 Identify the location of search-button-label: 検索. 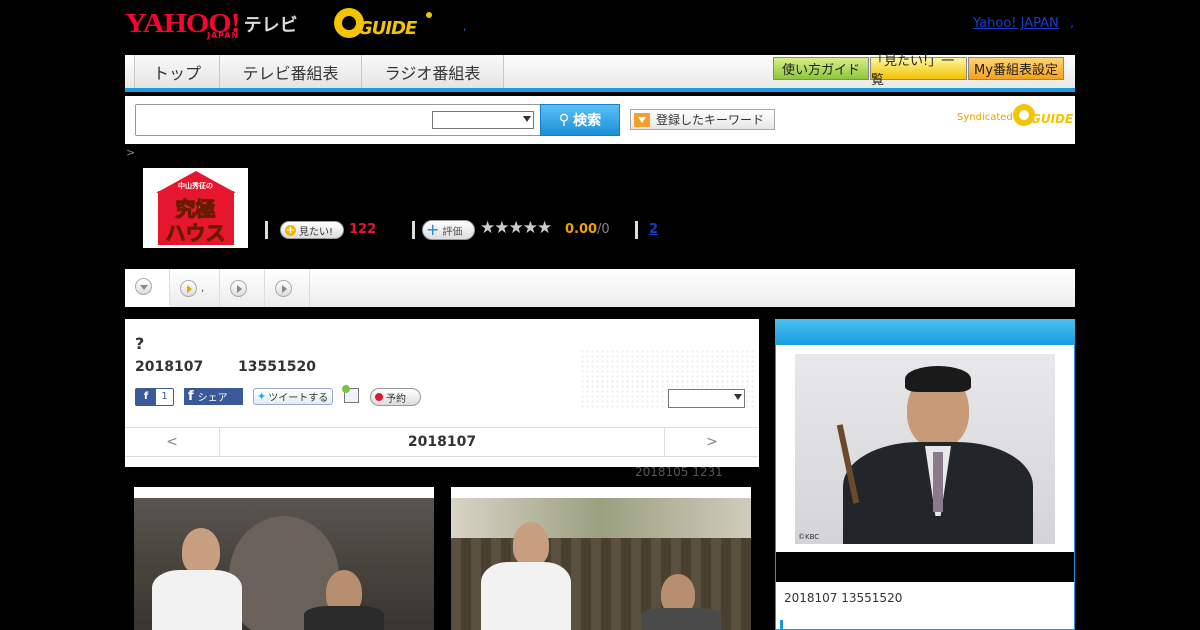
(587, 121).